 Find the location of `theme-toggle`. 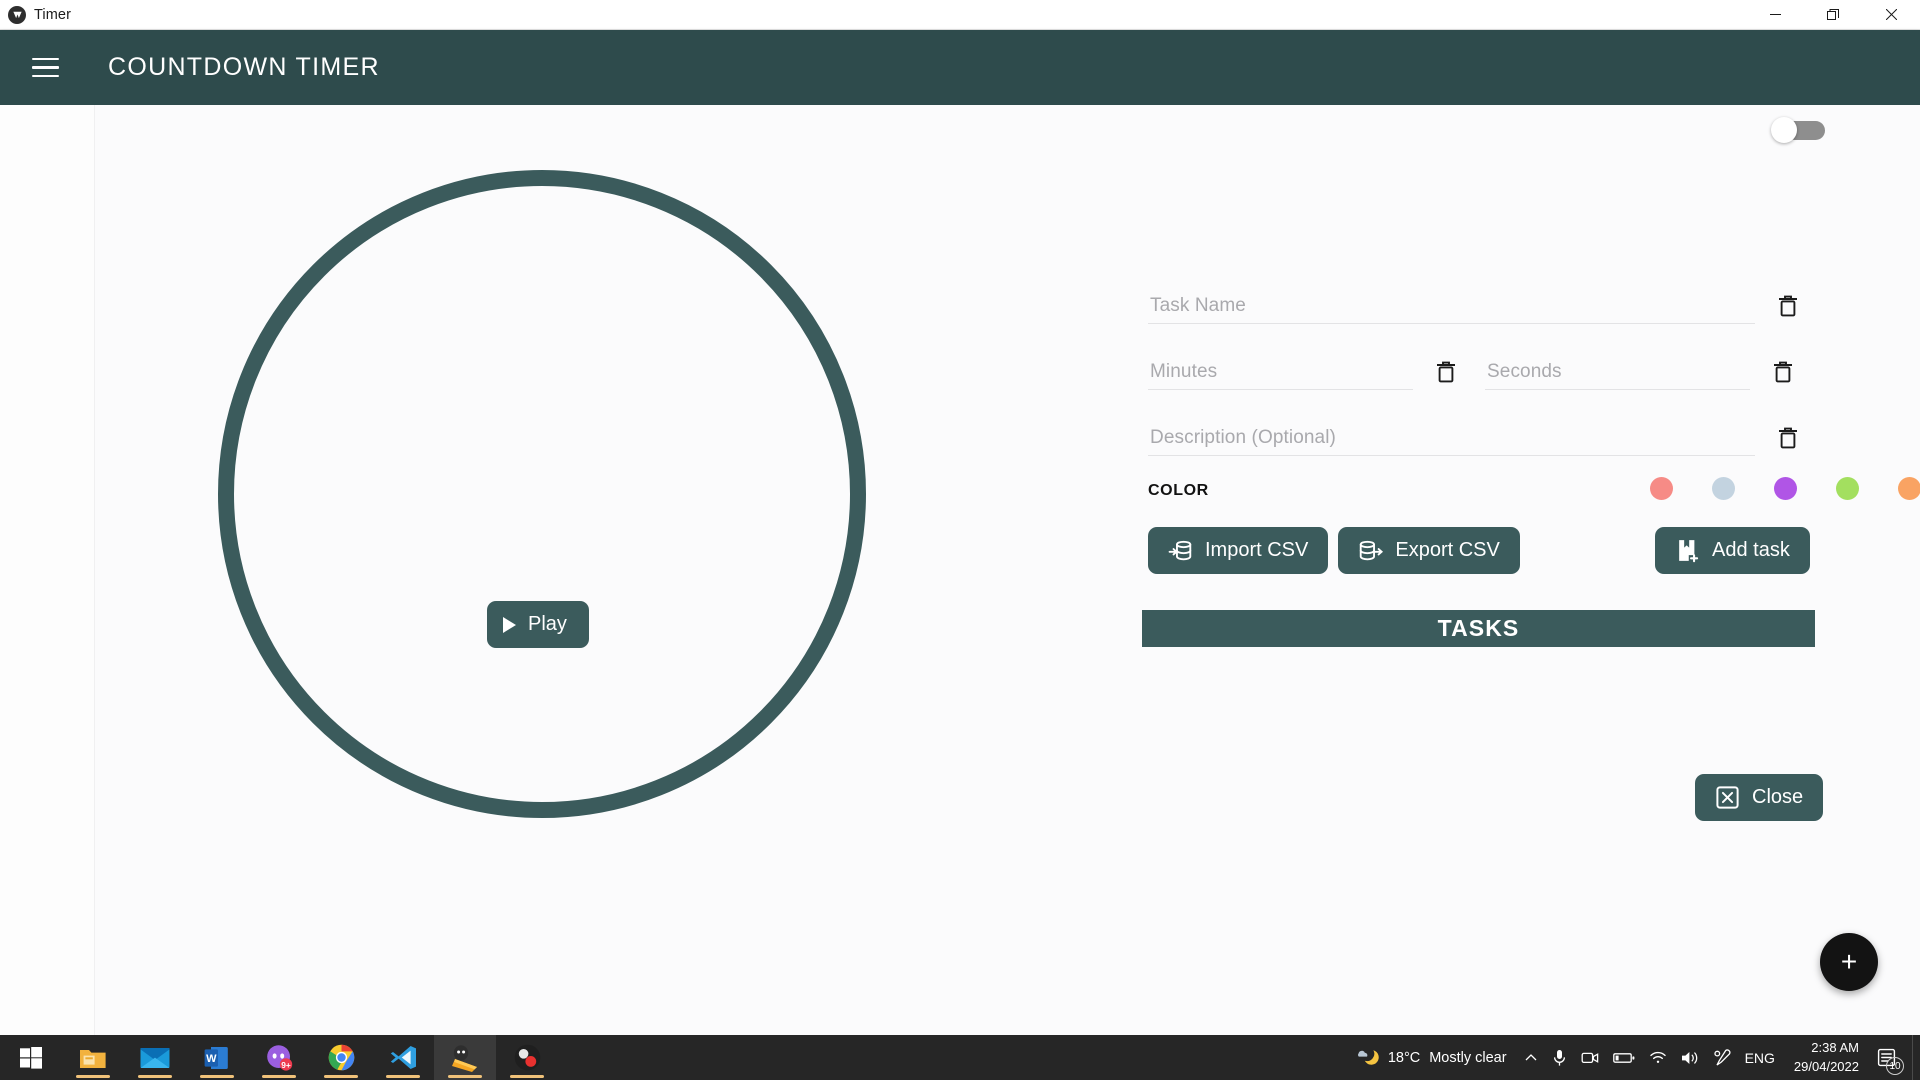

theme-toggle is located at coordinates (1798, 130).